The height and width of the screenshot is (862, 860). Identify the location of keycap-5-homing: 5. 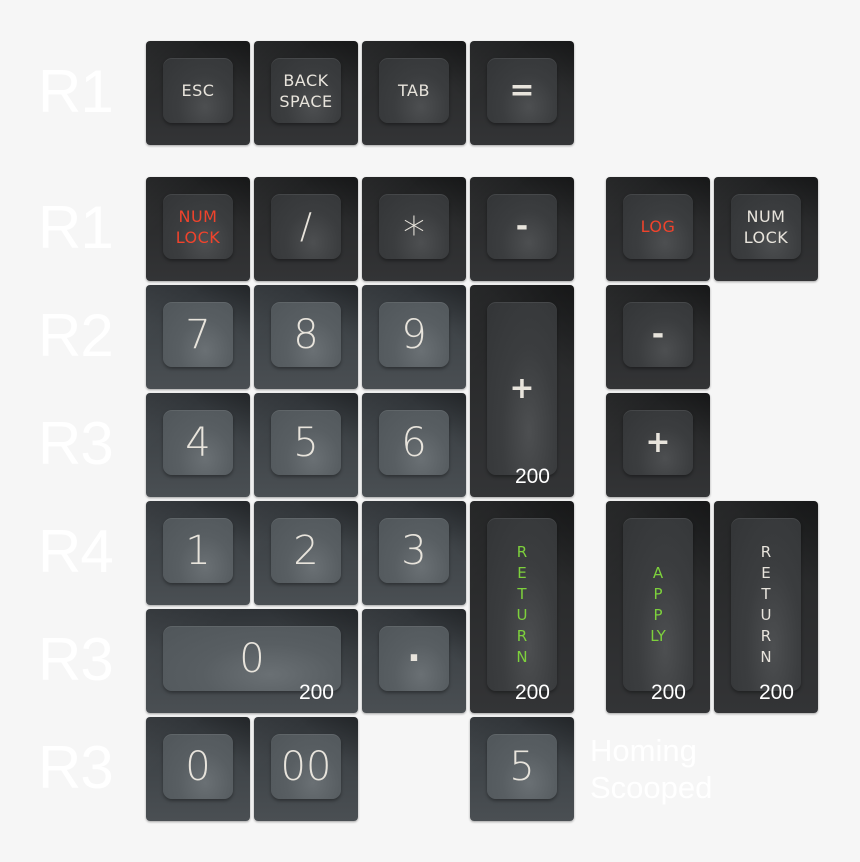
(522, 769).